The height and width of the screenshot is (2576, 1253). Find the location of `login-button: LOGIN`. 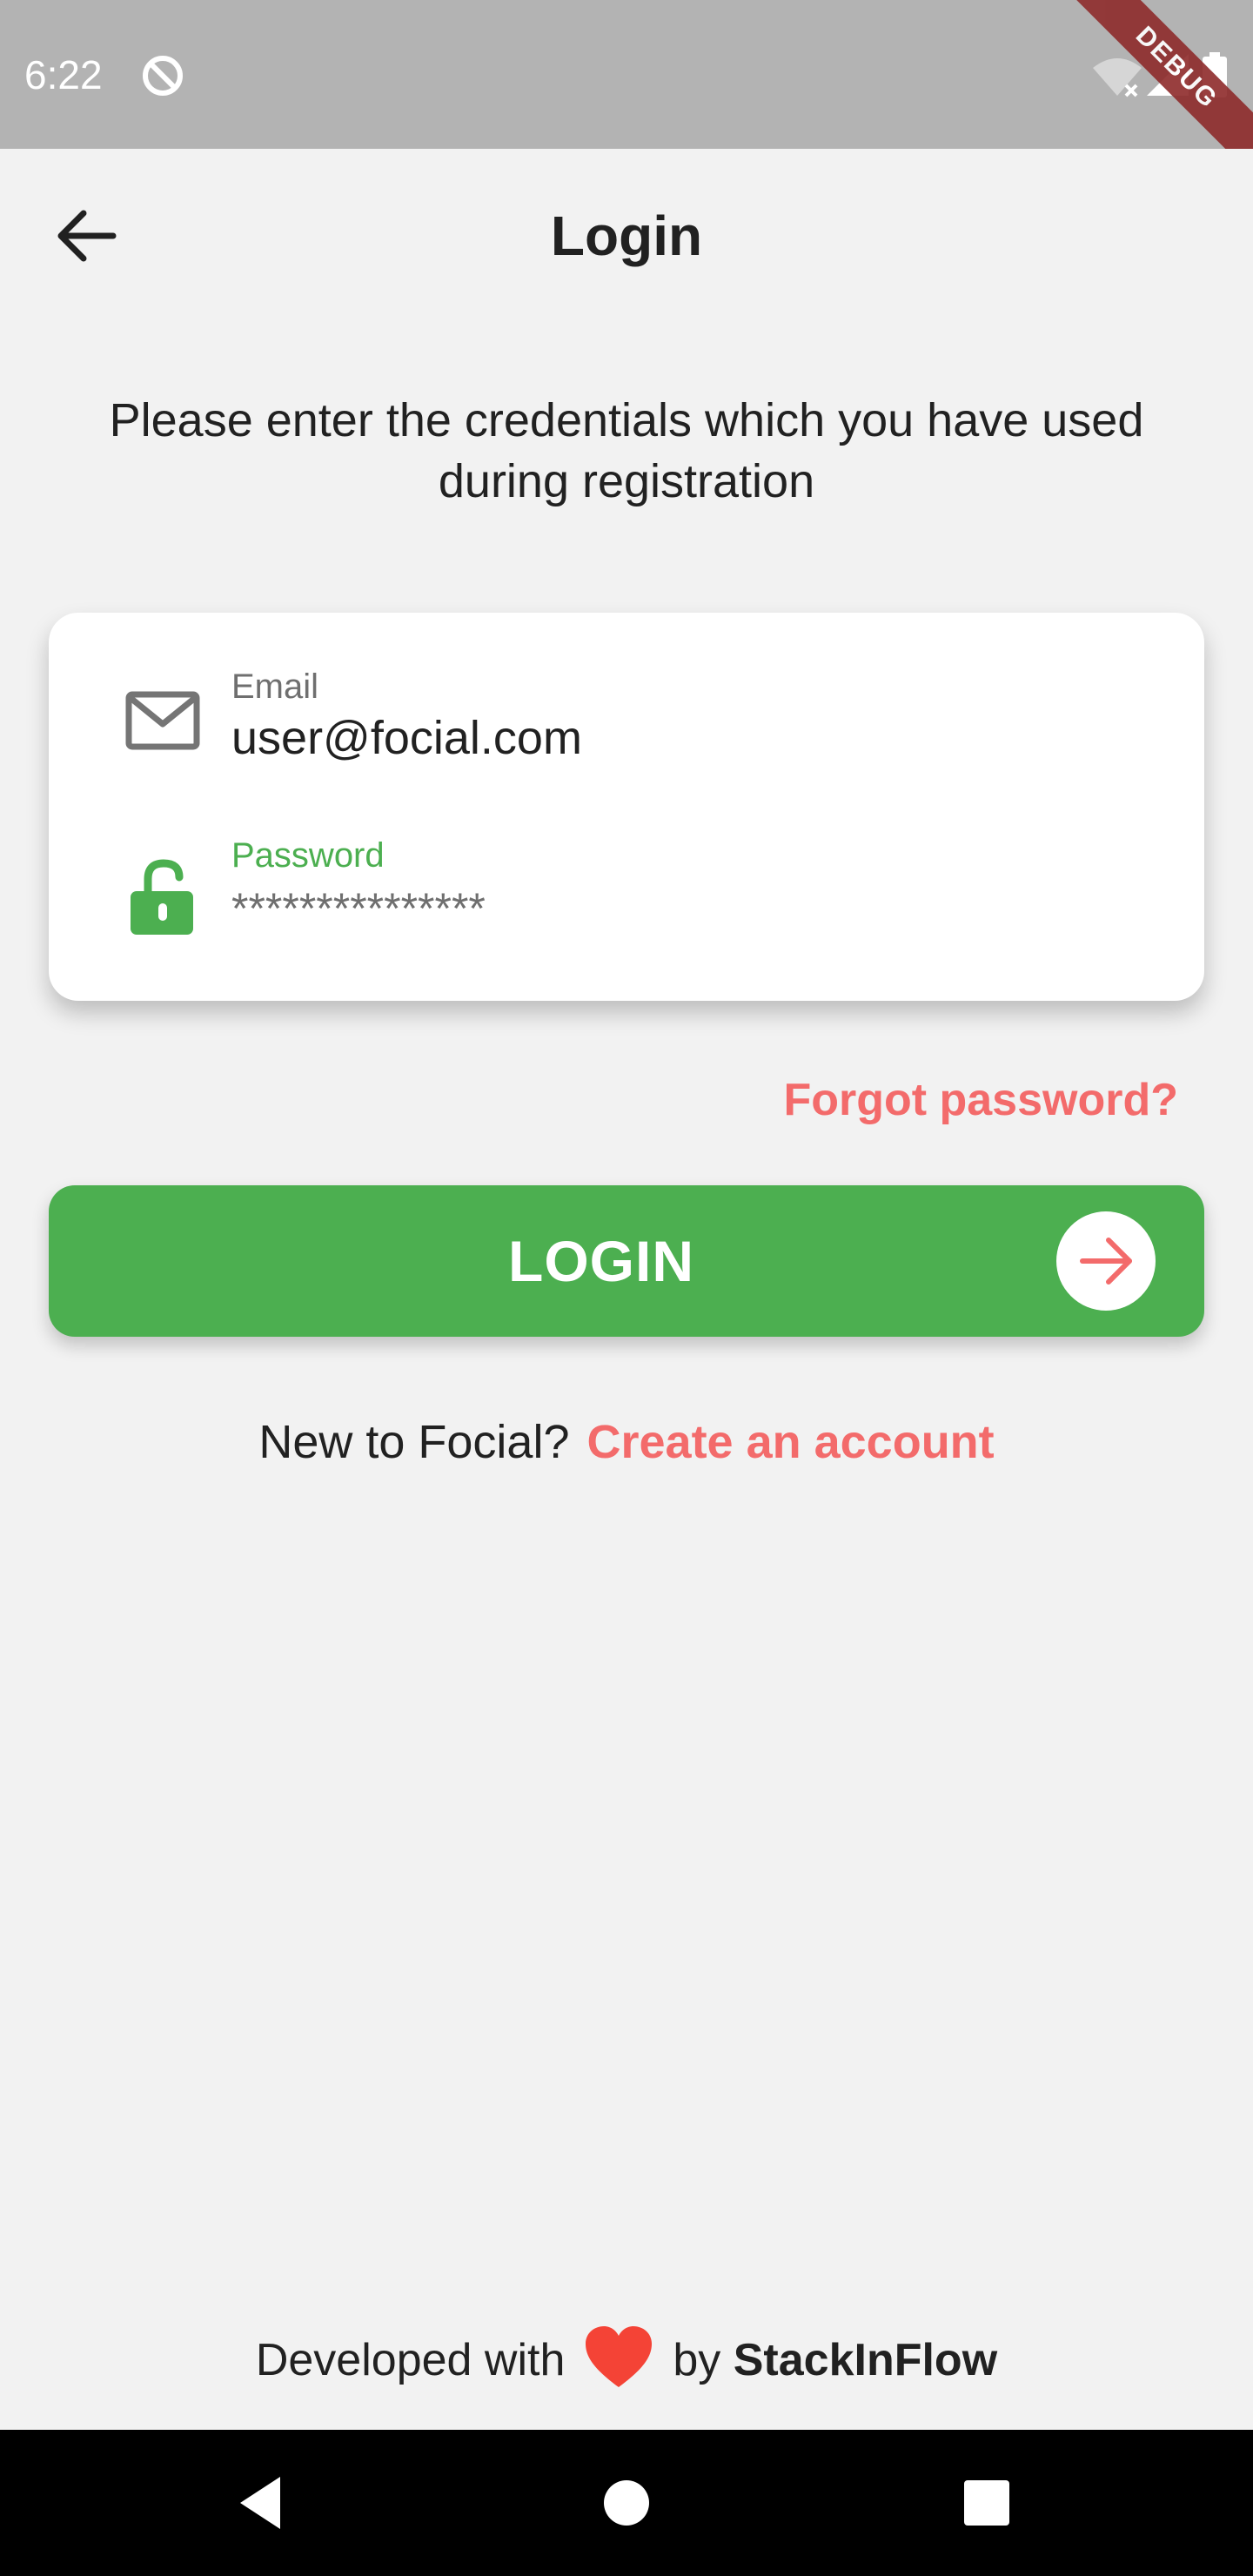

login-button: LOGIN is located at coordinates (626, 1261).